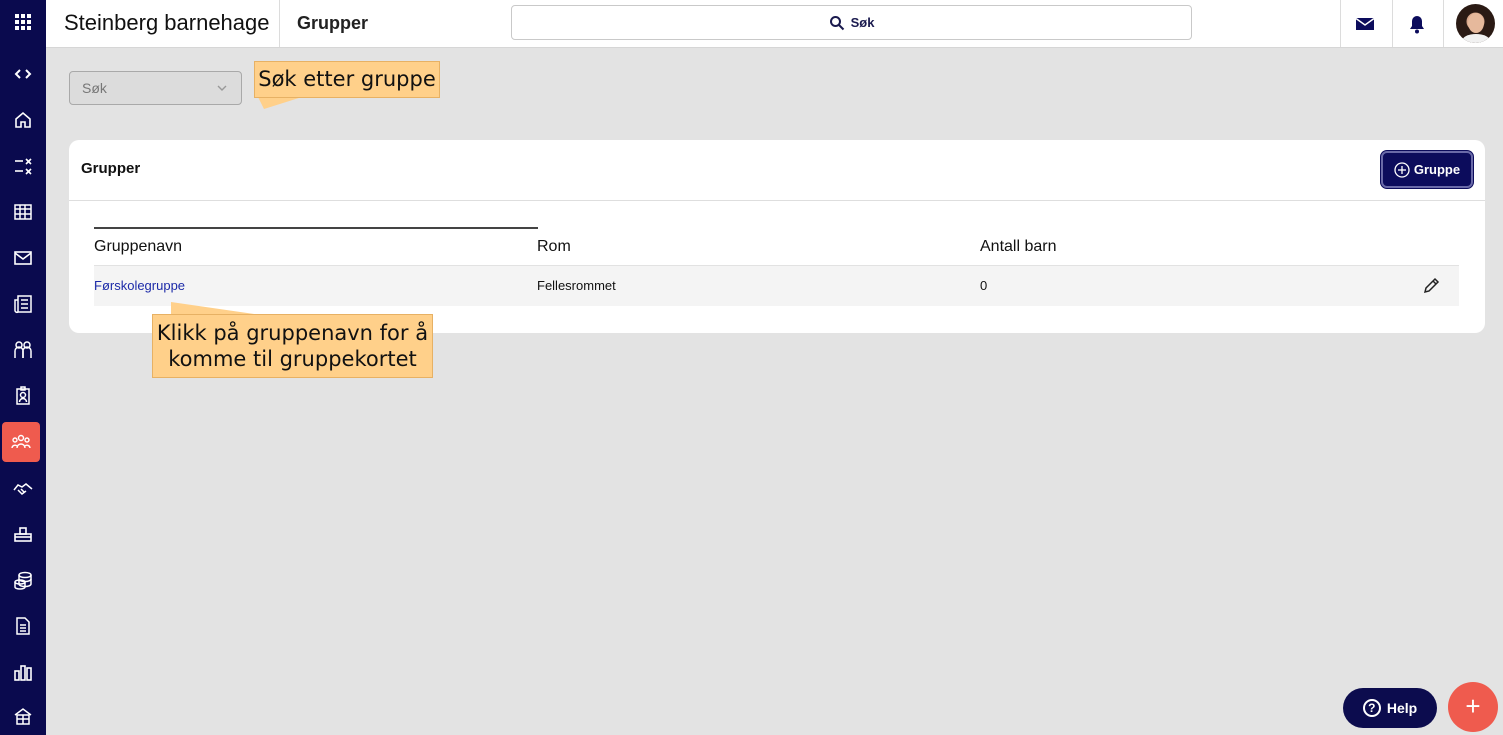  I want to click on help-button: ? Help, so click(1390, 708).